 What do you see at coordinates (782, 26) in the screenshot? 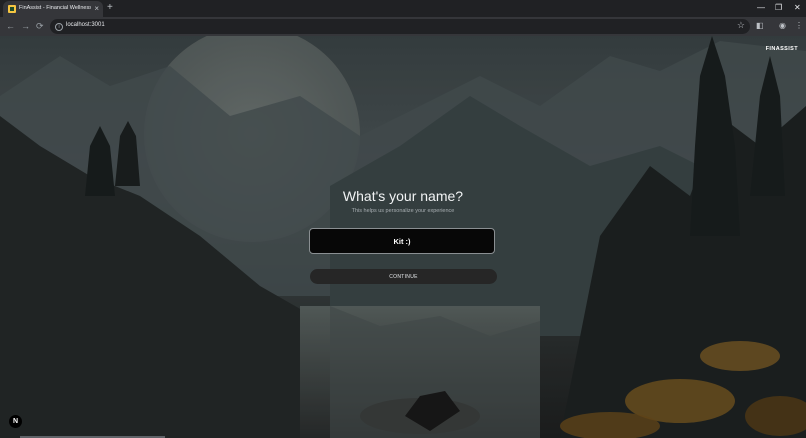
I see `profile-icon: ◉` at bounding box center [782, 26].